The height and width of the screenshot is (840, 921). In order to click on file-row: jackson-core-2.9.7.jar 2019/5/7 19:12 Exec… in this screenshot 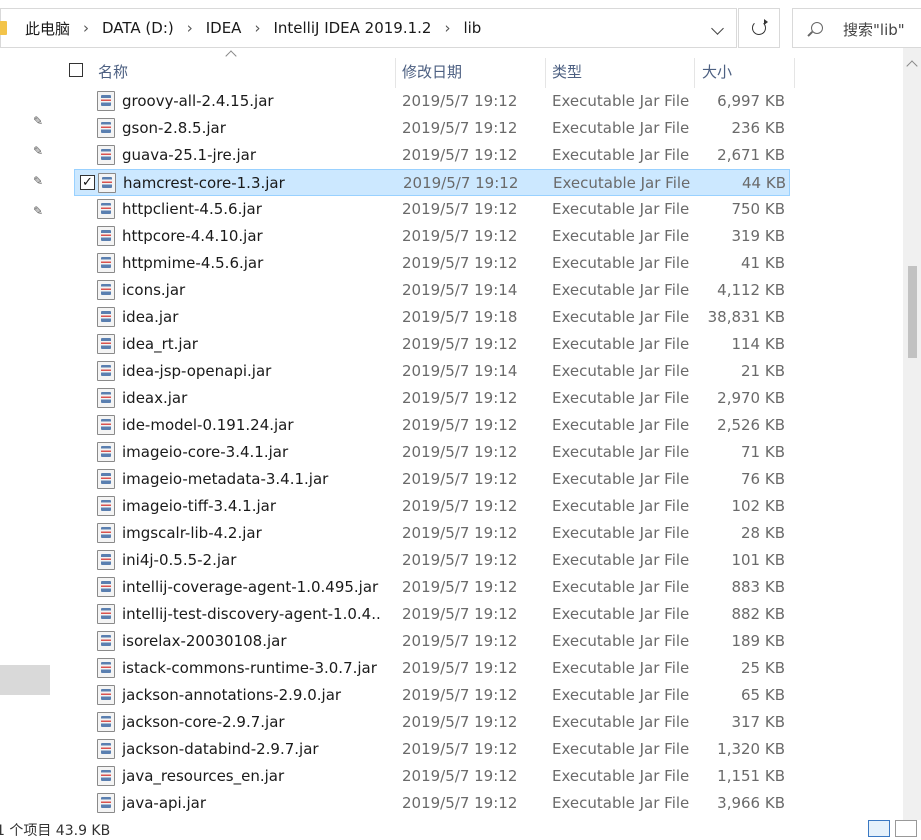, I will do `click(432, 722)`.